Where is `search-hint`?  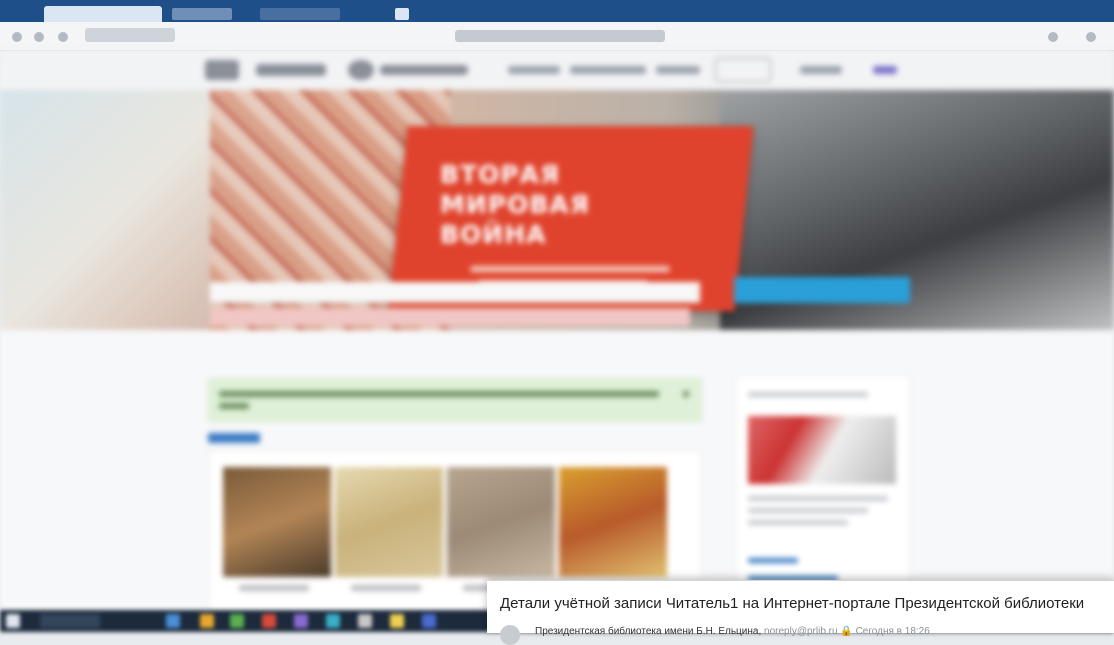 search-hint is located at coordinates (450, 317).